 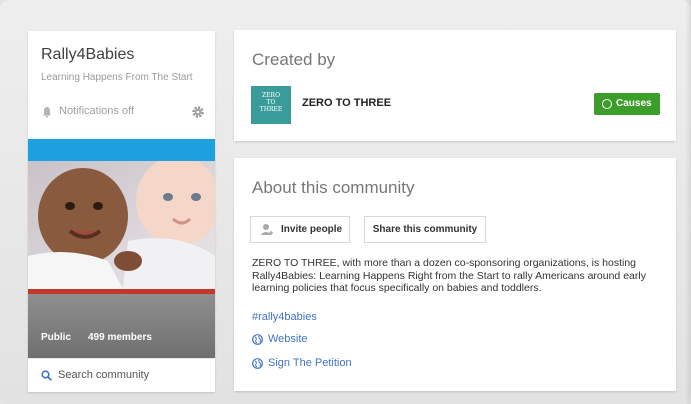 What do you see at coordinates (97, 111) in the screenshot?
I see `notifications-label: Notifications off` at bounding box center [97, 111].